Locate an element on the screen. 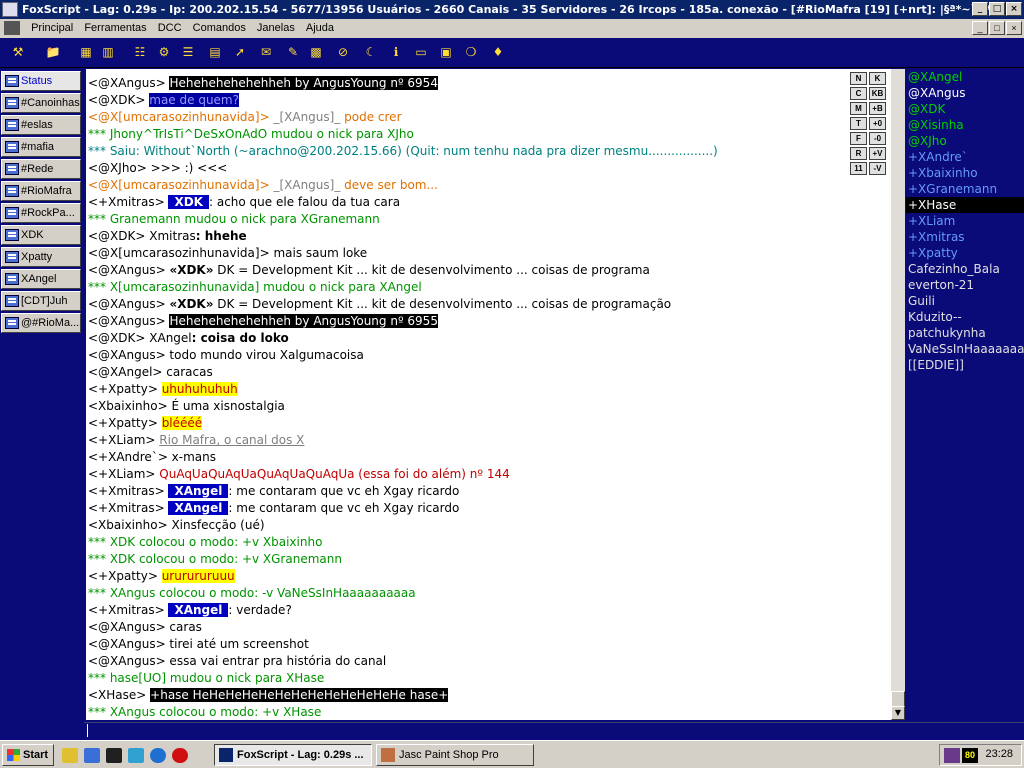 The image size is (1024, 768). menu-principal: Principal is located at coordinates (52, 28).